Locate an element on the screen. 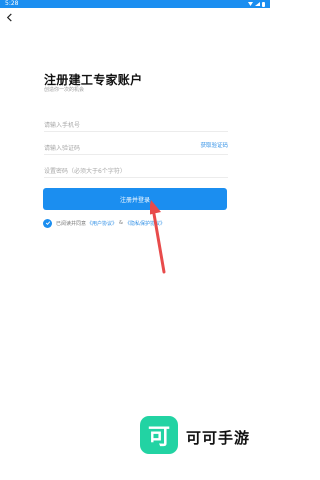  agreement-prefix: 已阅读并同意 is located at coordinates (71, 223).